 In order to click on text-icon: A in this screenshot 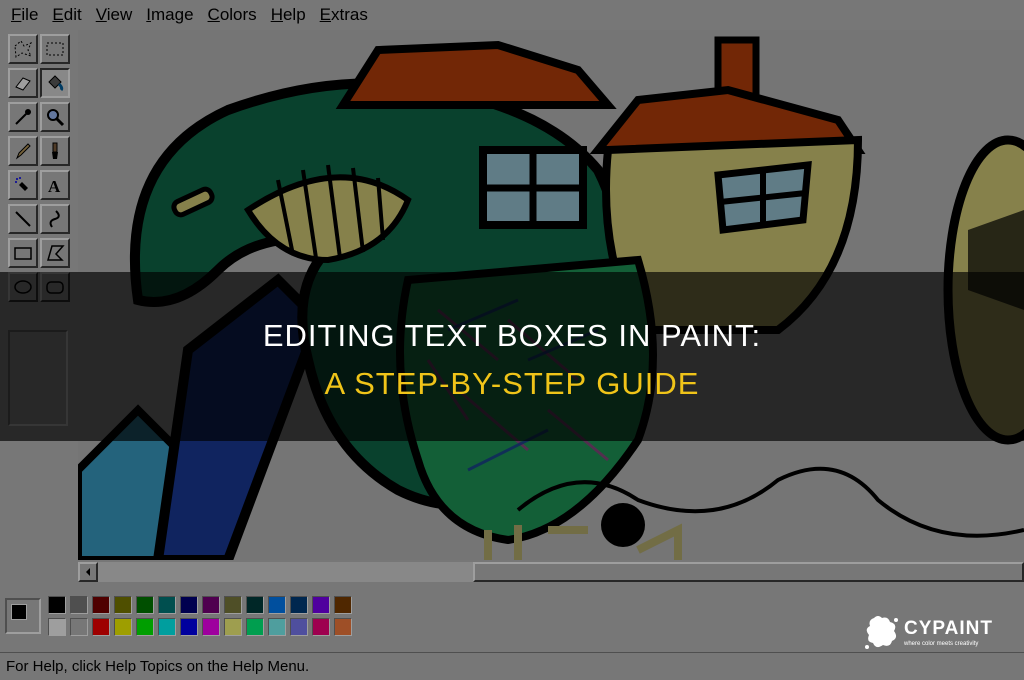, I will do `click(55, 185)`.